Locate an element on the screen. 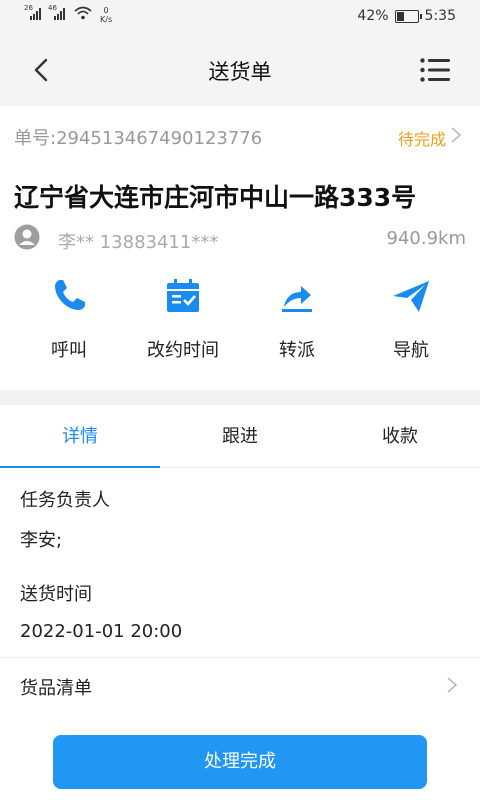 The height and width of the screenshot is (800, 480). page-title: 送货单 is located at coordinates (240, 72).